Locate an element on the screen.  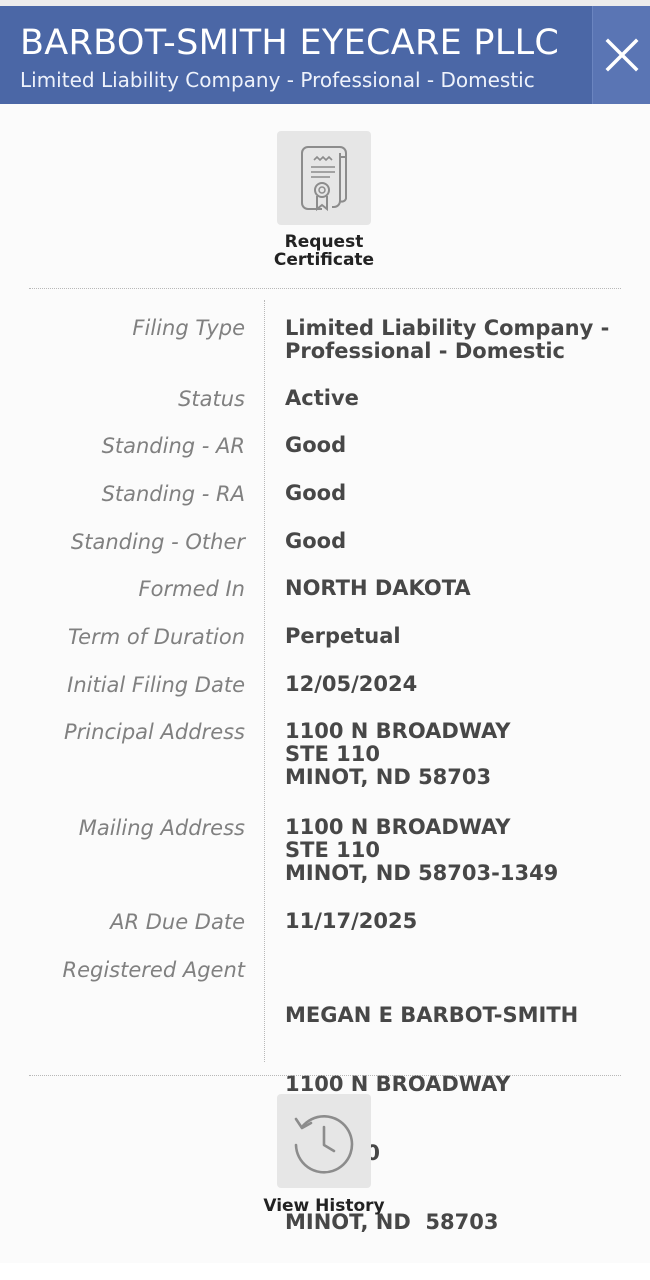
standing-other-label: Standing - Other is located at coordinates (157, 542).